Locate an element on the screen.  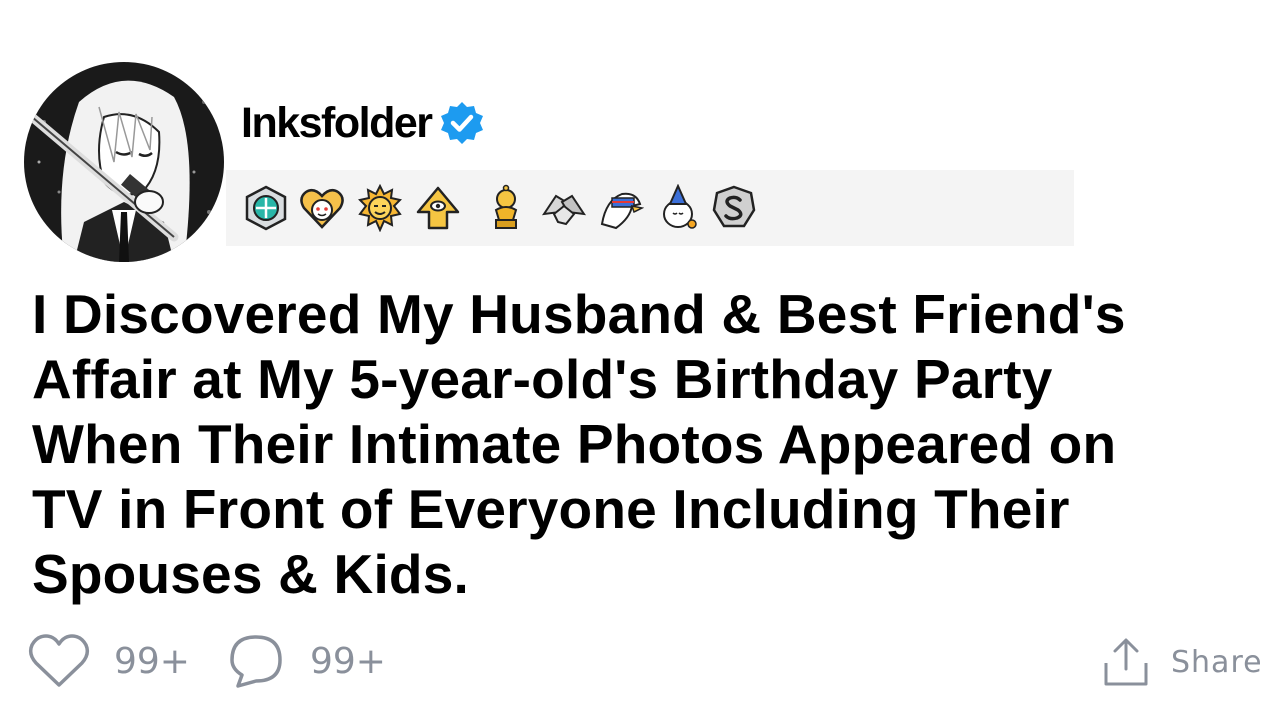
gold-trophy-award-icon is located at coordinates (506, 208).